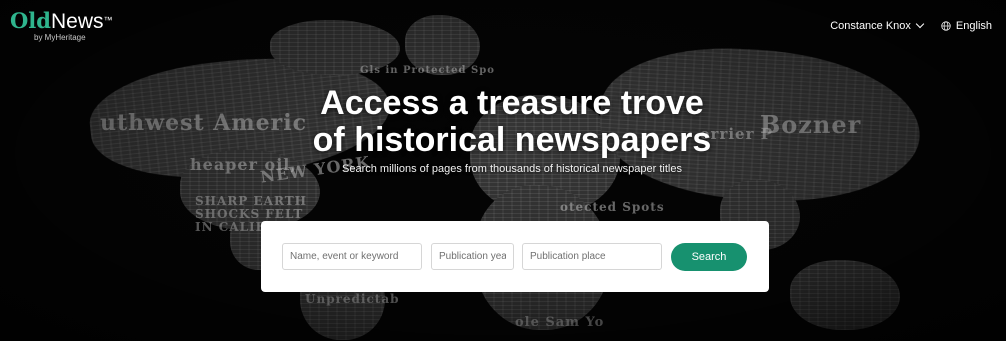 The width and height of the screenshot is (1006, 341). Describe the element at coordinates (973, 26) in the screenshot. I see `language-label: English` at that location.